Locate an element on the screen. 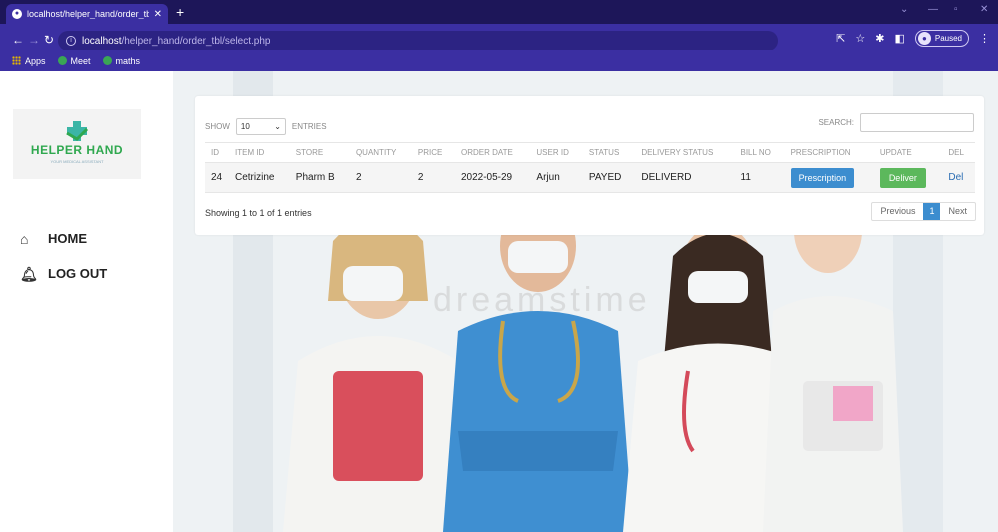  menu-icon: ⋮ is located at coordinates (984, 38).